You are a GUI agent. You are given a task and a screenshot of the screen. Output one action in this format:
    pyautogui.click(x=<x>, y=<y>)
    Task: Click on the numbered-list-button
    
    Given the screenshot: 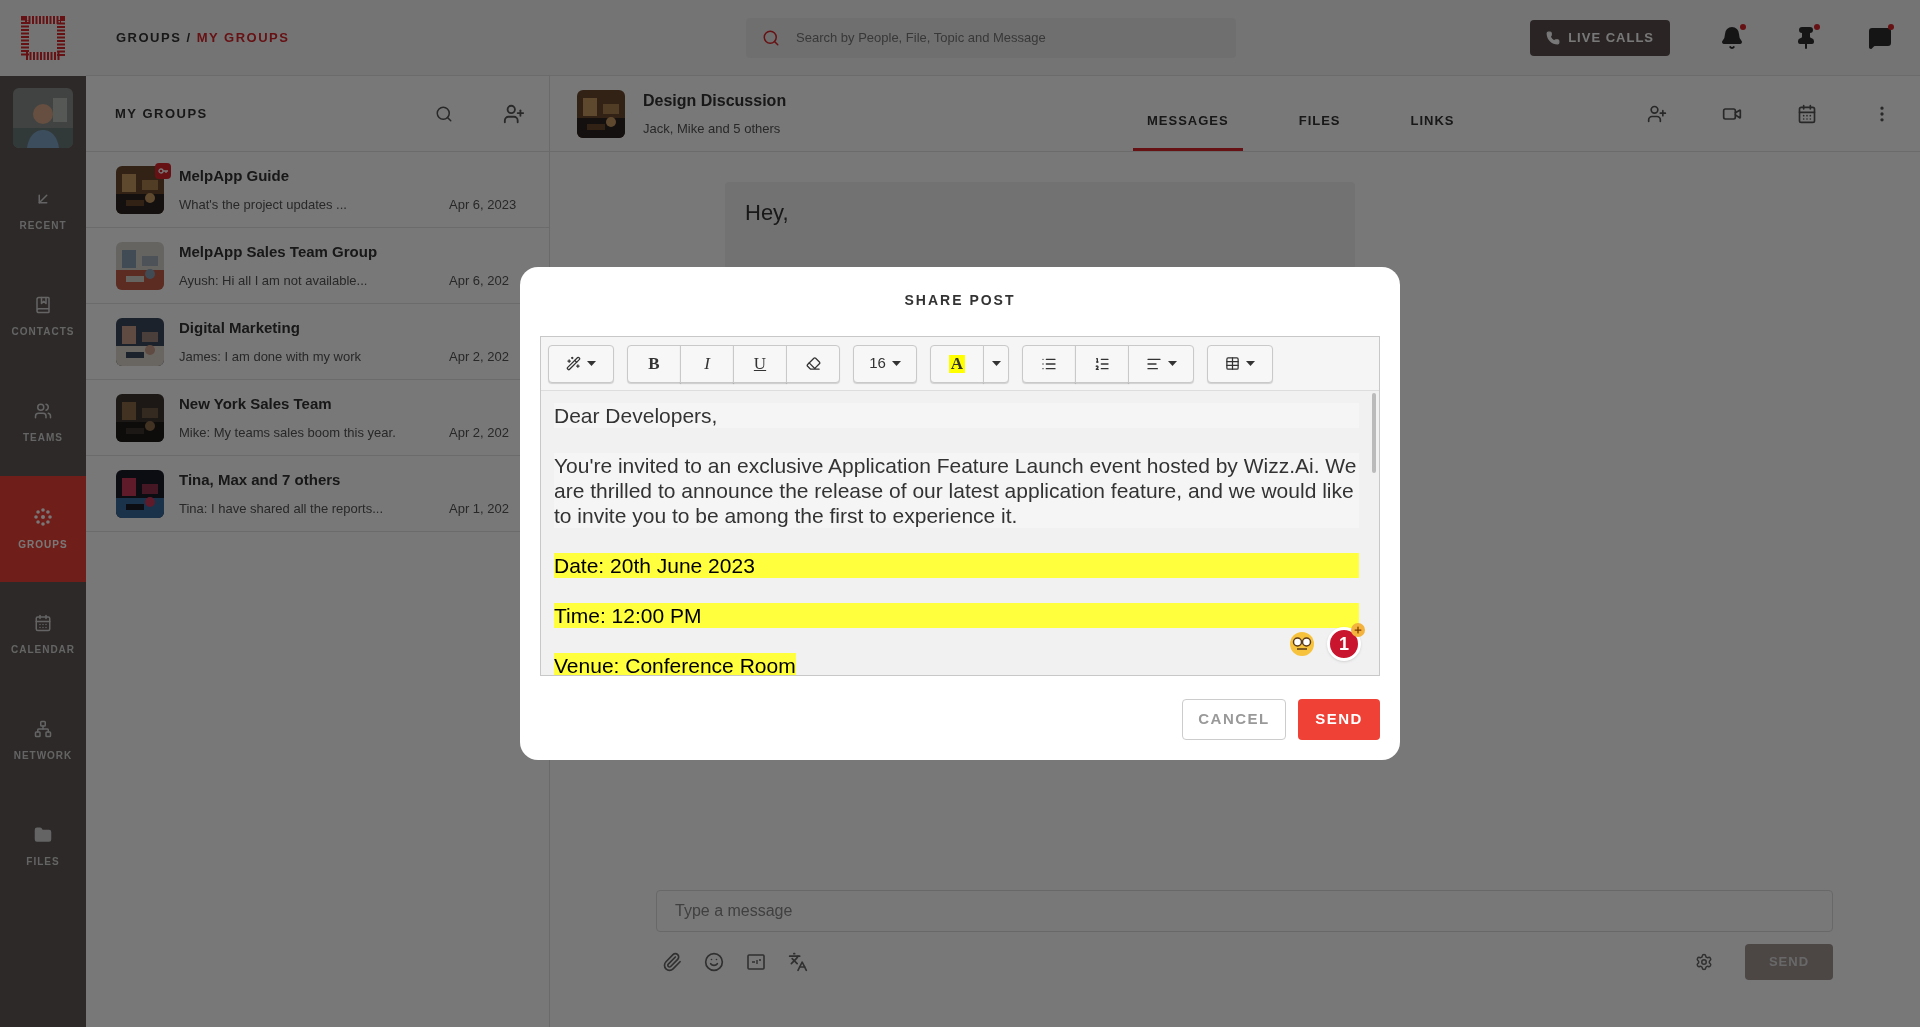 What is the action you would take?
    pyautogui.click(x=1102, y=363)
    